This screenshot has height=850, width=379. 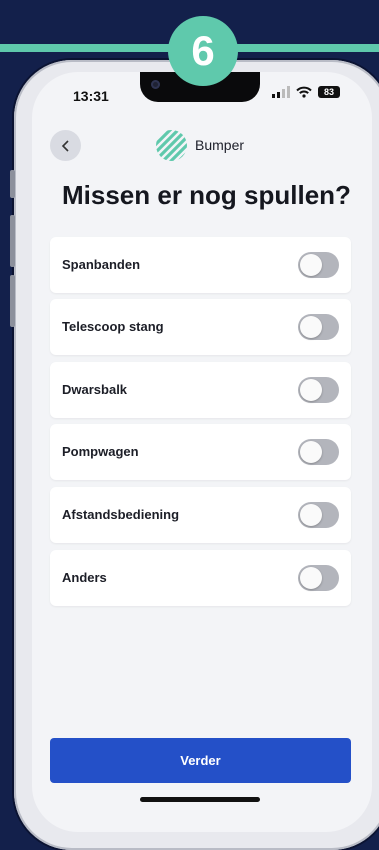 I want to click on battery-icon: 83, so click(x=329, y=92).